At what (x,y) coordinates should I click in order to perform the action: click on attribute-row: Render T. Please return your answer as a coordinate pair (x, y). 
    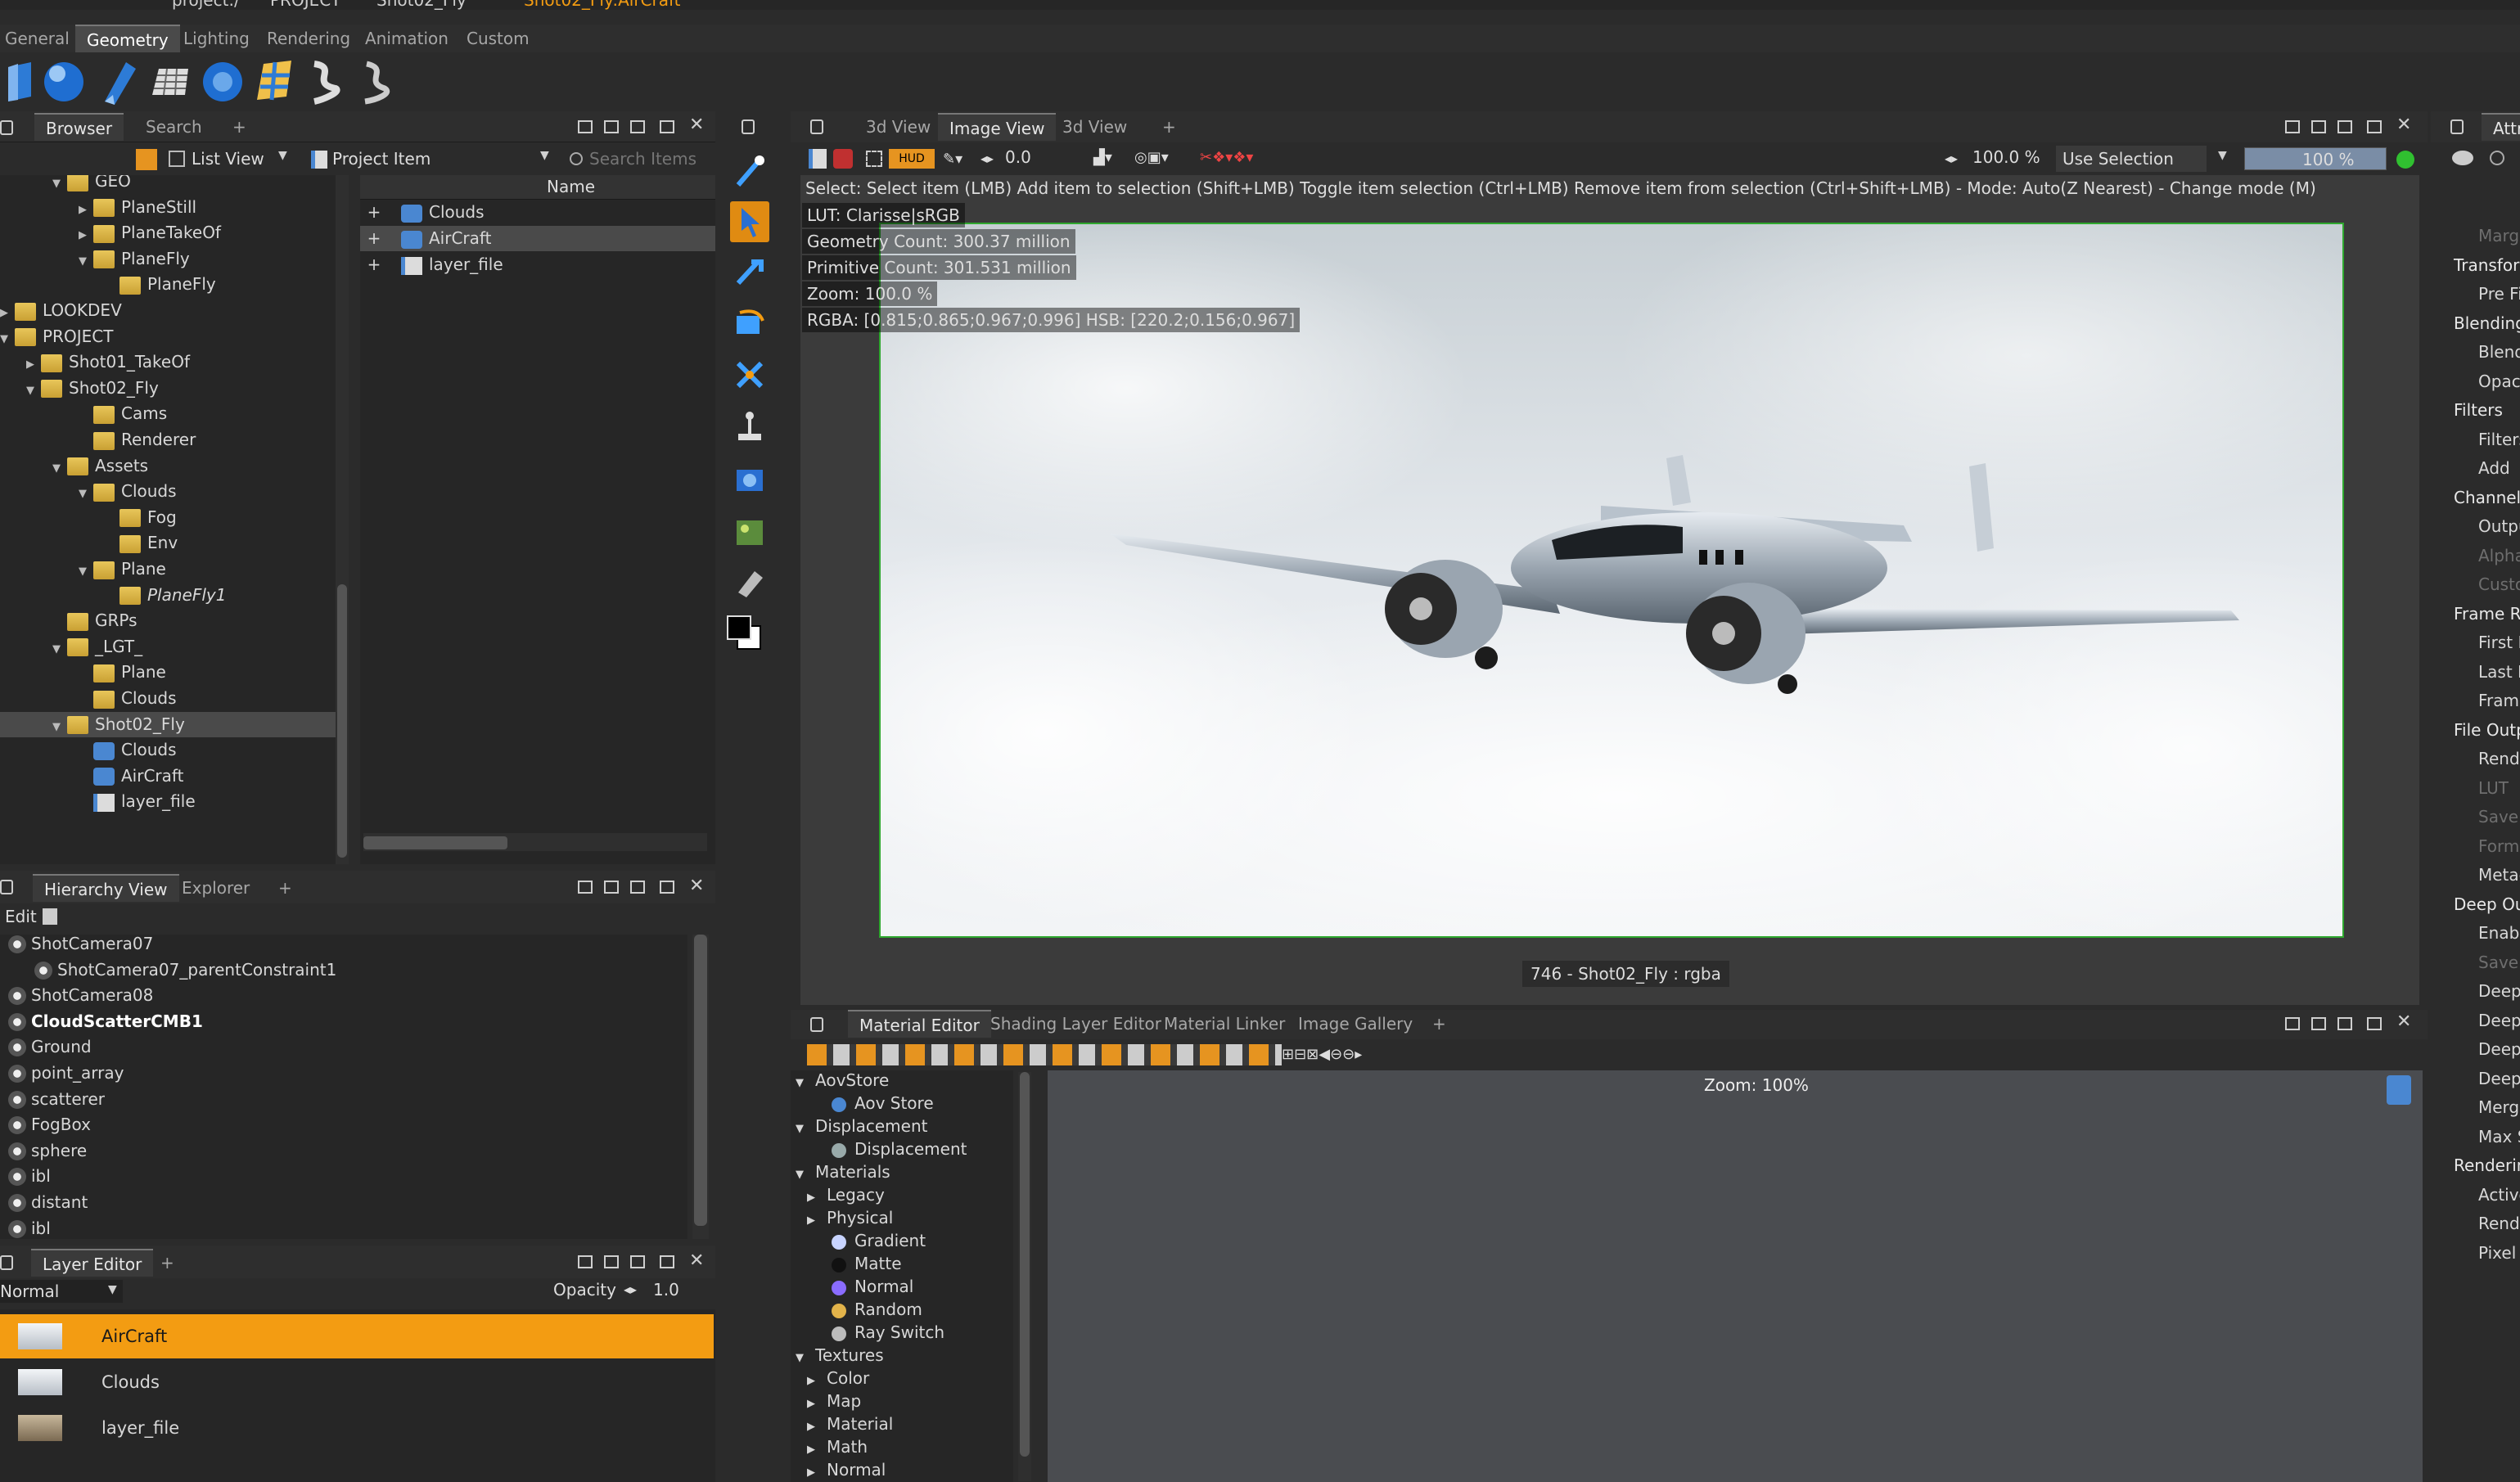
    Looking at the image, I should click on (2499, 758).